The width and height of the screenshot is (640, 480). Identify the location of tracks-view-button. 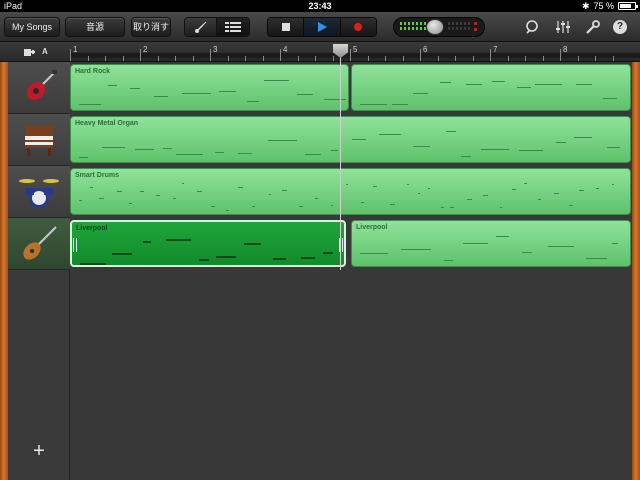
(233, 27).